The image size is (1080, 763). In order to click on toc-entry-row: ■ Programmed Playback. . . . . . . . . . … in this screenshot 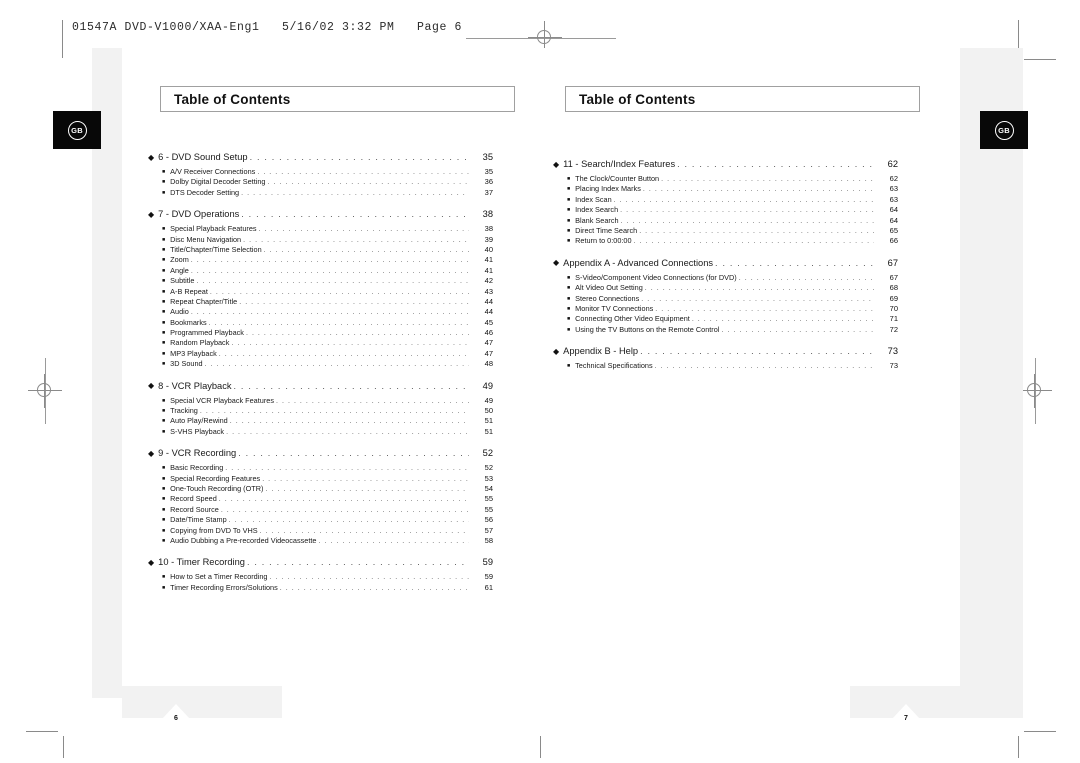, I will do `click(320, 333)`.